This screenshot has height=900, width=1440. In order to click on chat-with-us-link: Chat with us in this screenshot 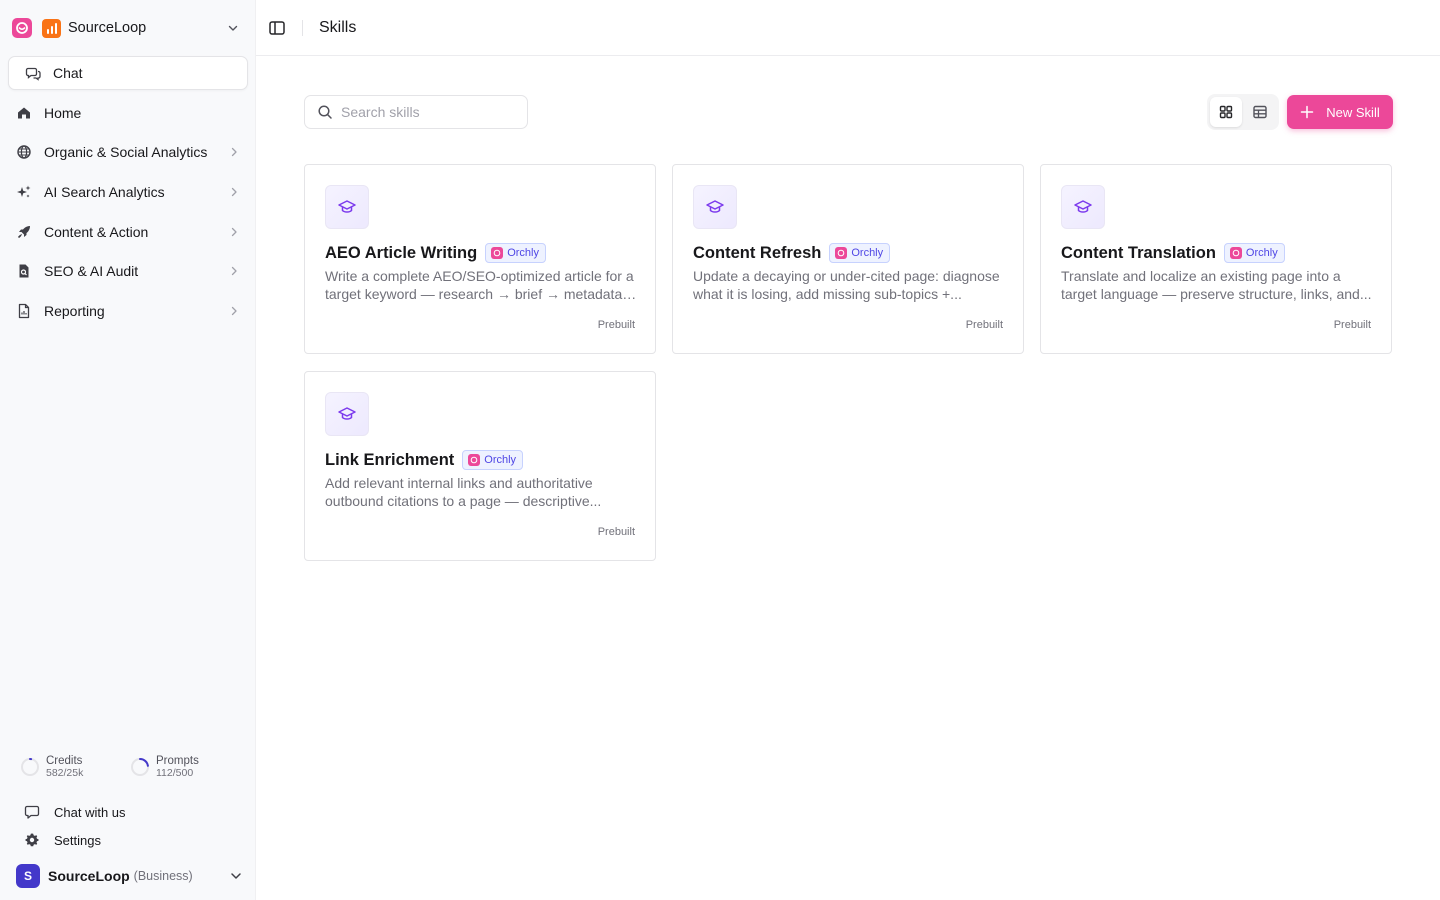, I will do `click(124, 812)`.